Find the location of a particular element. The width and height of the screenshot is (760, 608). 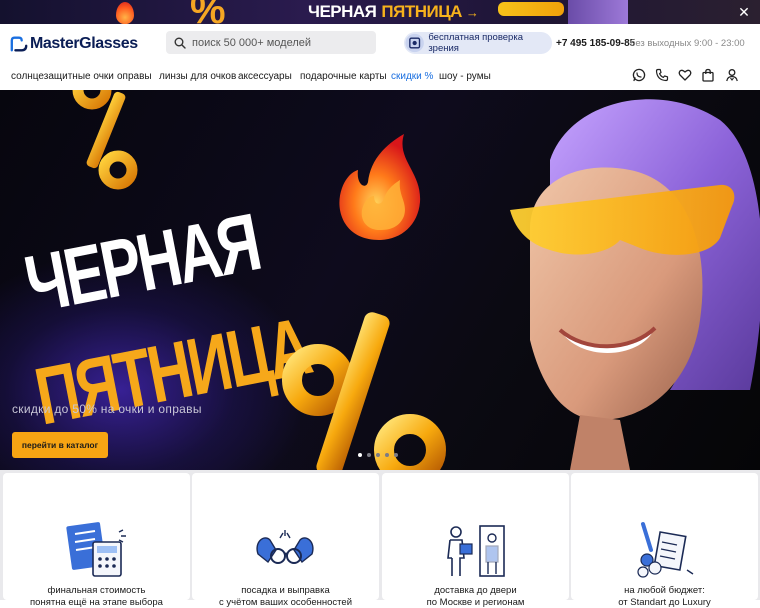

feature-subtitle: по Москве и регионам is located at coordinates (475, 602).